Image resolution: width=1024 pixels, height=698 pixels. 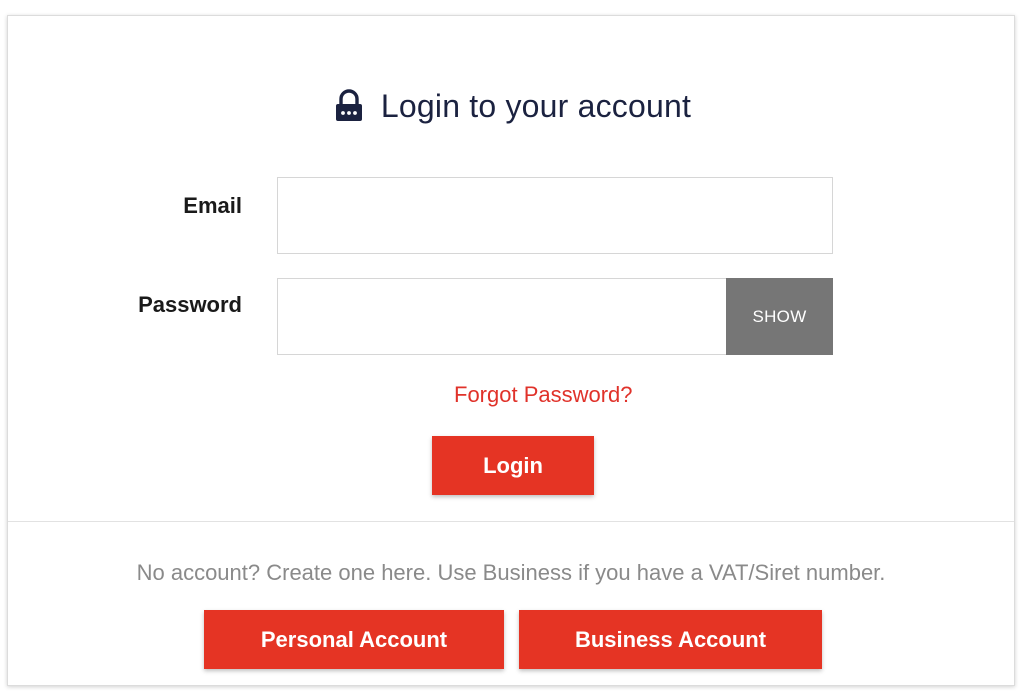 What do you see at coordinates (349, 106) in the screenshot?
I see `lock-icon` at bounding box center [349, 106].